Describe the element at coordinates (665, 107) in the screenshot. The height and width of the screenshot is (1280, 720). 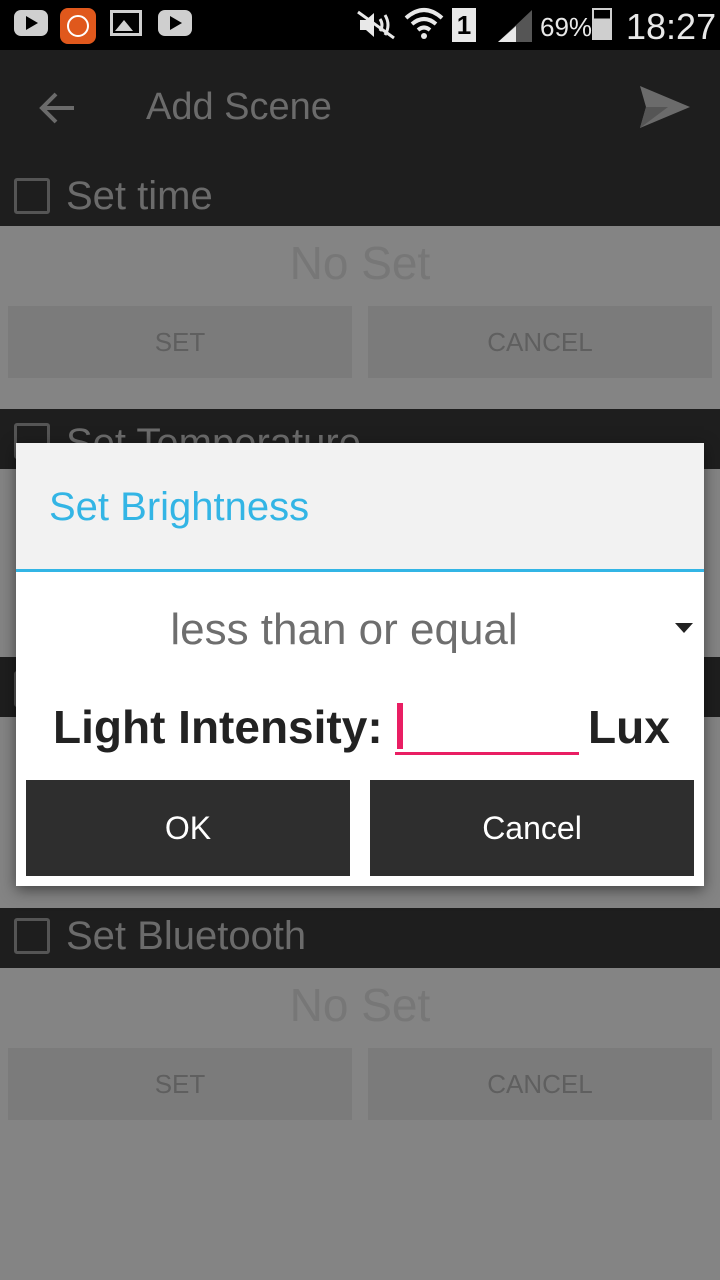
I see `send-icon` at that location.